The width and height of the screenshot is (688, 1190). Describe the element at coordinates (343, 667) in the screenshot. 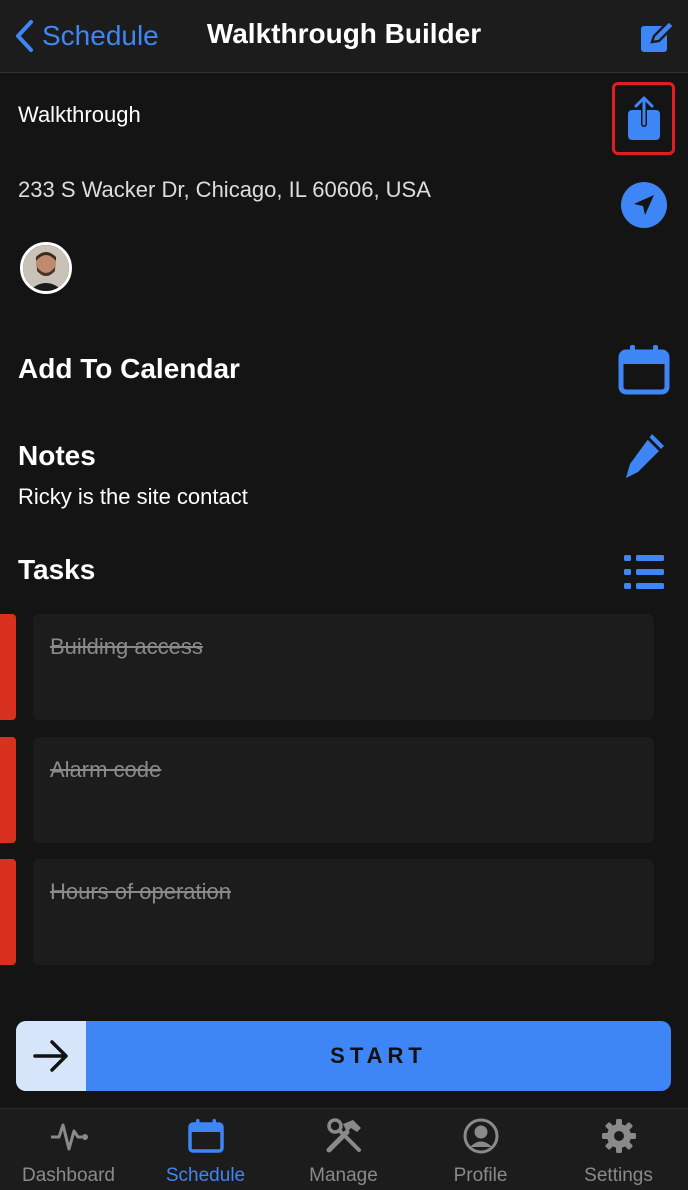

I see `task-item: Building access` at that location.